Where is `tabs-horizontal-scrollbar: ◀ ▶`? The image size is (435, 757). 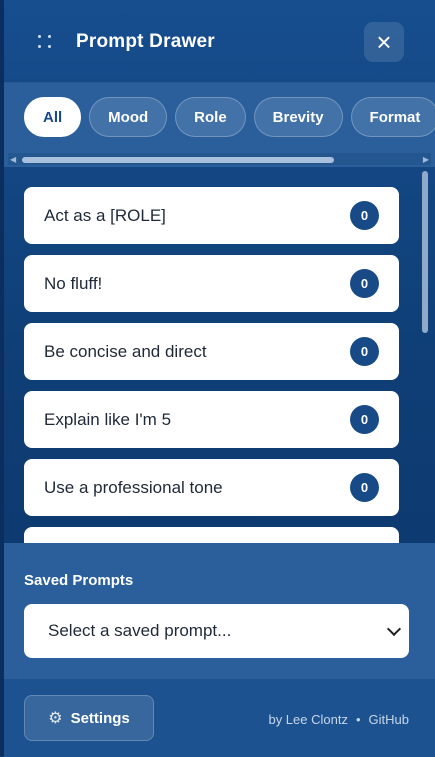 tabs-horizontal-scrollbar: ◀ ▶ is located at coordinates (219, 159).